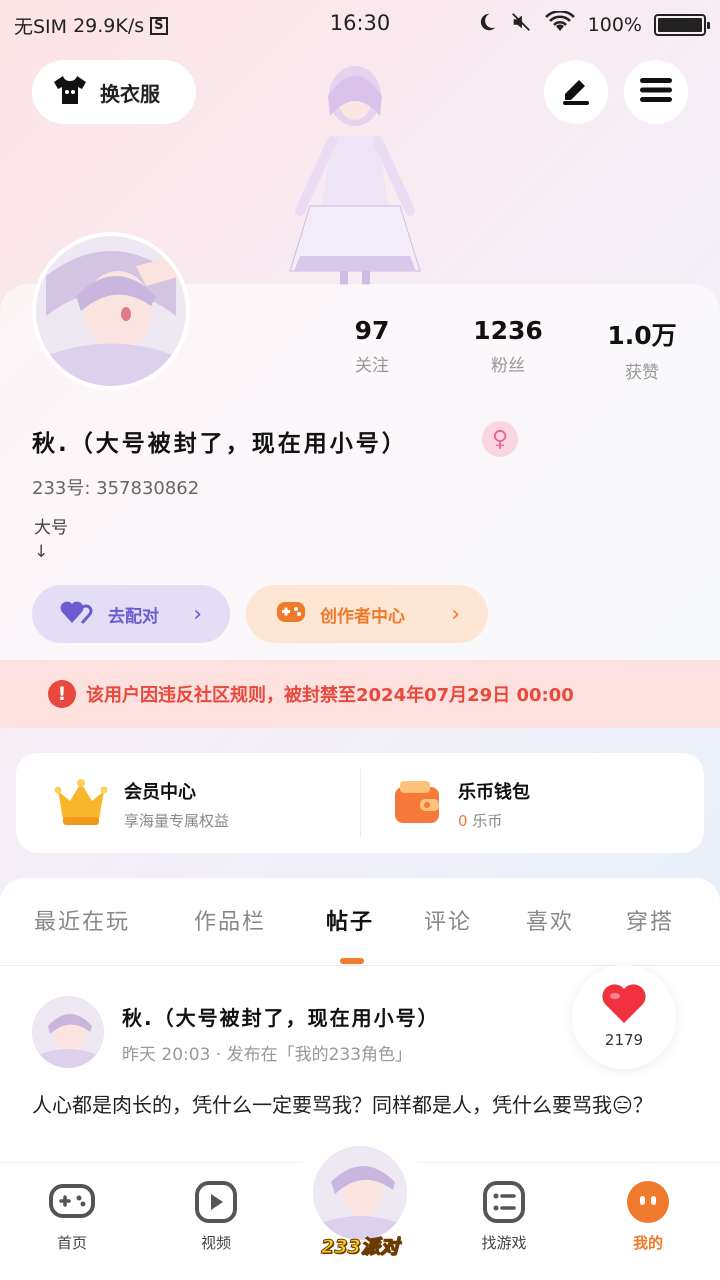 This screenshot has width=720, height=1280. What do you see at coordinates (504, 1202) in the screenshot?
I see `list-icon` at bounding box center [504, 1202].